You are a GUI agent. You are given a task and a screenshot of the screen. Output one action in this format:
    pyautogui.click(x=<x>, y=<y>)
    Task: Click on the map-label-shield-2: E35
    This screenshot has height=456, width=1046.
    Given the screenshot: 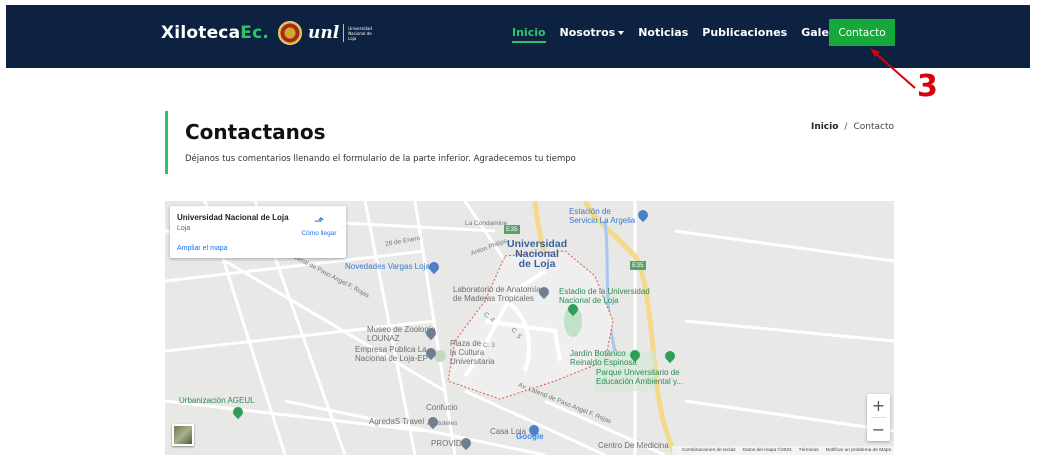 What is the action you would take?
    pyautogui.click(x=638, y=265)
    